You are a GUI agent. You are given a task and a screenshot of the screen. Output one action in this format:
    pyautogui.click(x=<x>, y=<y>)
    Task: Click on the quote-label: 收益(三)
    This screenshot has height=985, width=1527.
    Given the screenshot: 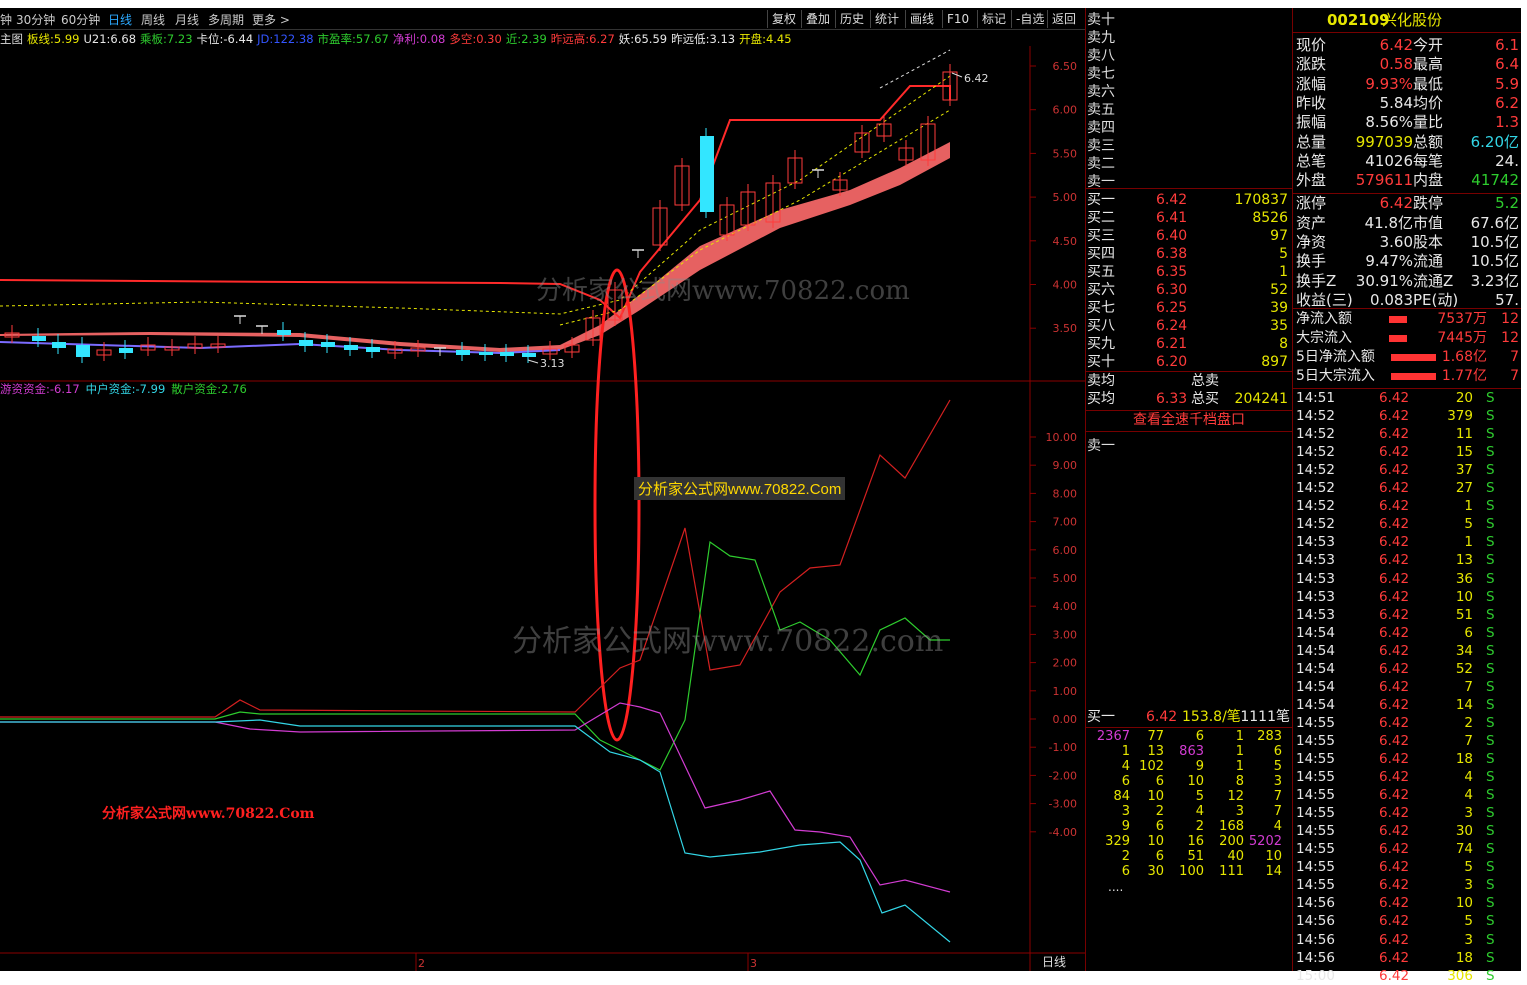 What is the action you would take?
    pyautogui.click(x=1324, y=299)
    